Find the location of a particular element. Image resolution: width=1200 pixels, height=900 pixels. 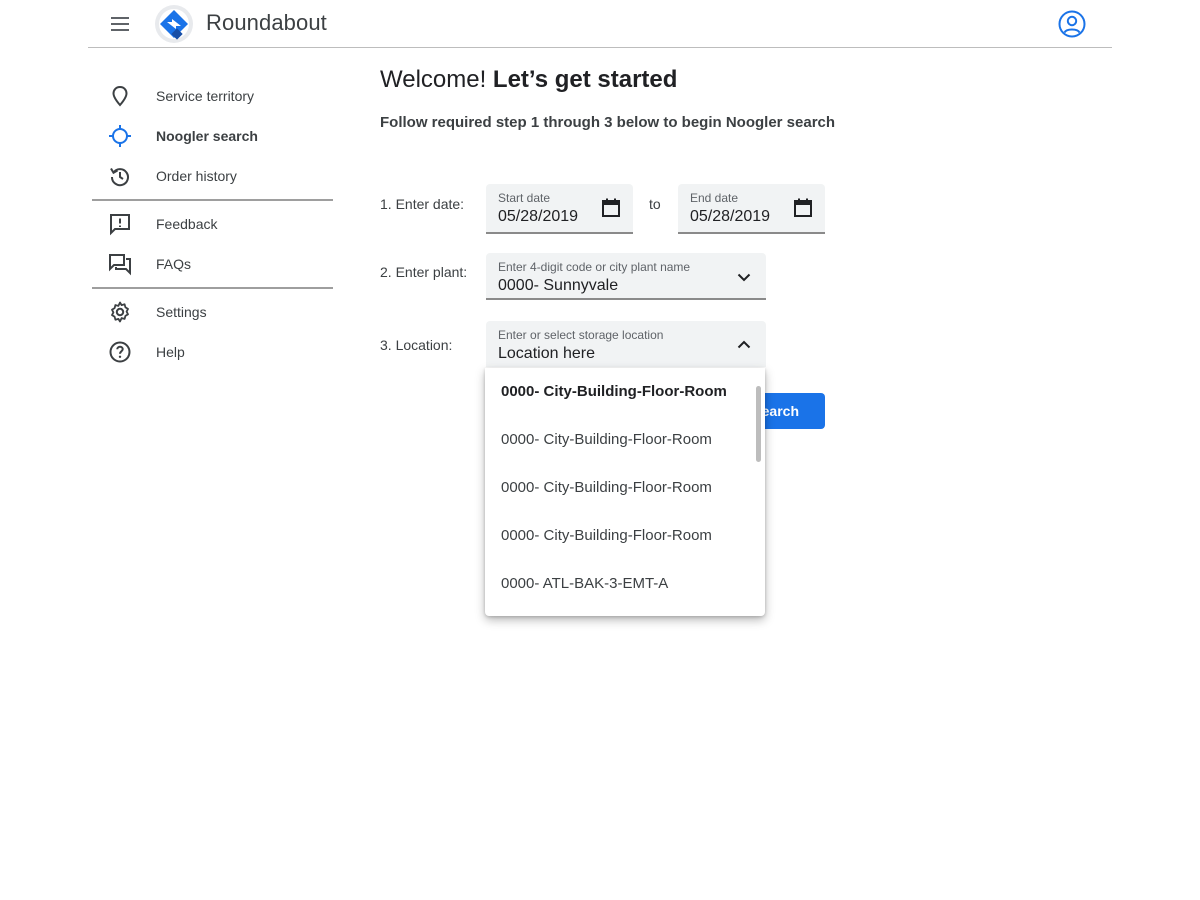

help-circle-icon is located at coordinates (120, 352).